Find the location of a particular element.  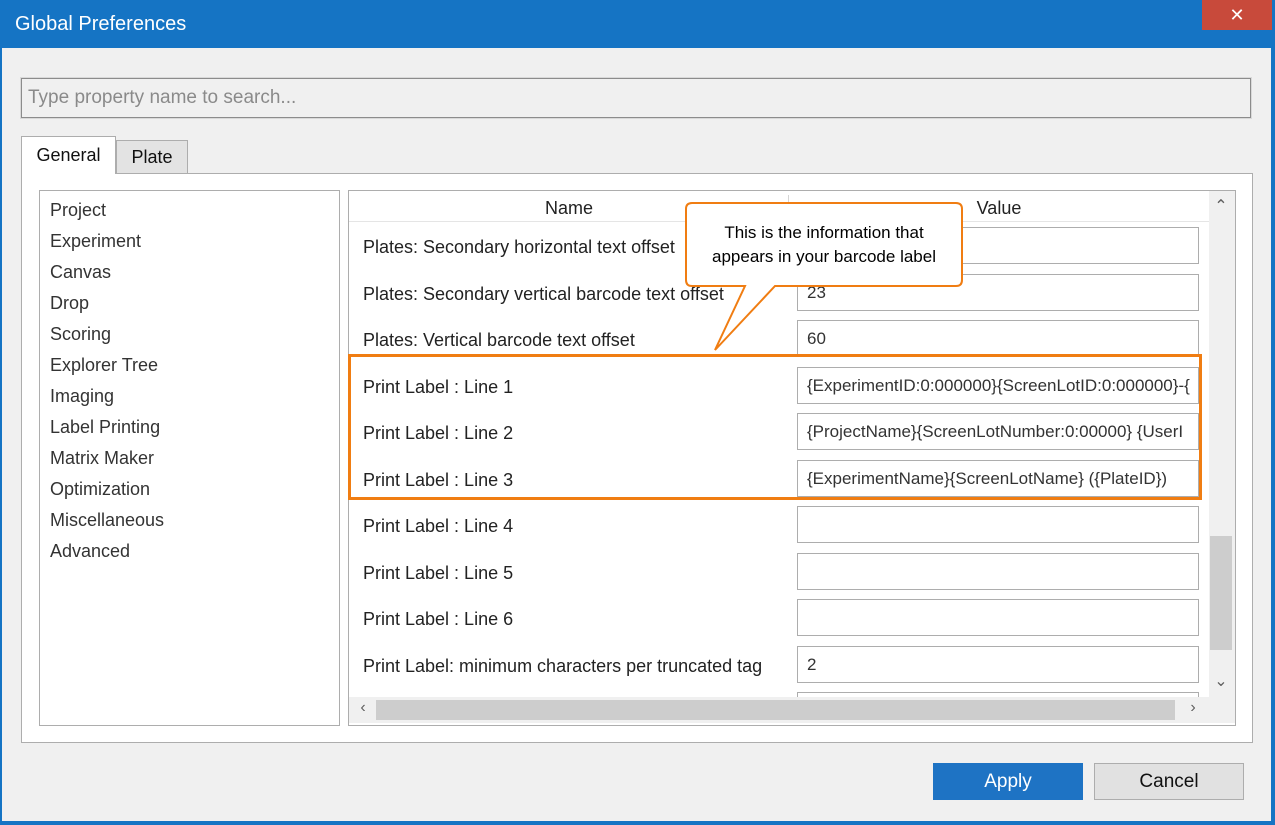

callout-line-1: This is the information that is located at coordinates (824, 232).